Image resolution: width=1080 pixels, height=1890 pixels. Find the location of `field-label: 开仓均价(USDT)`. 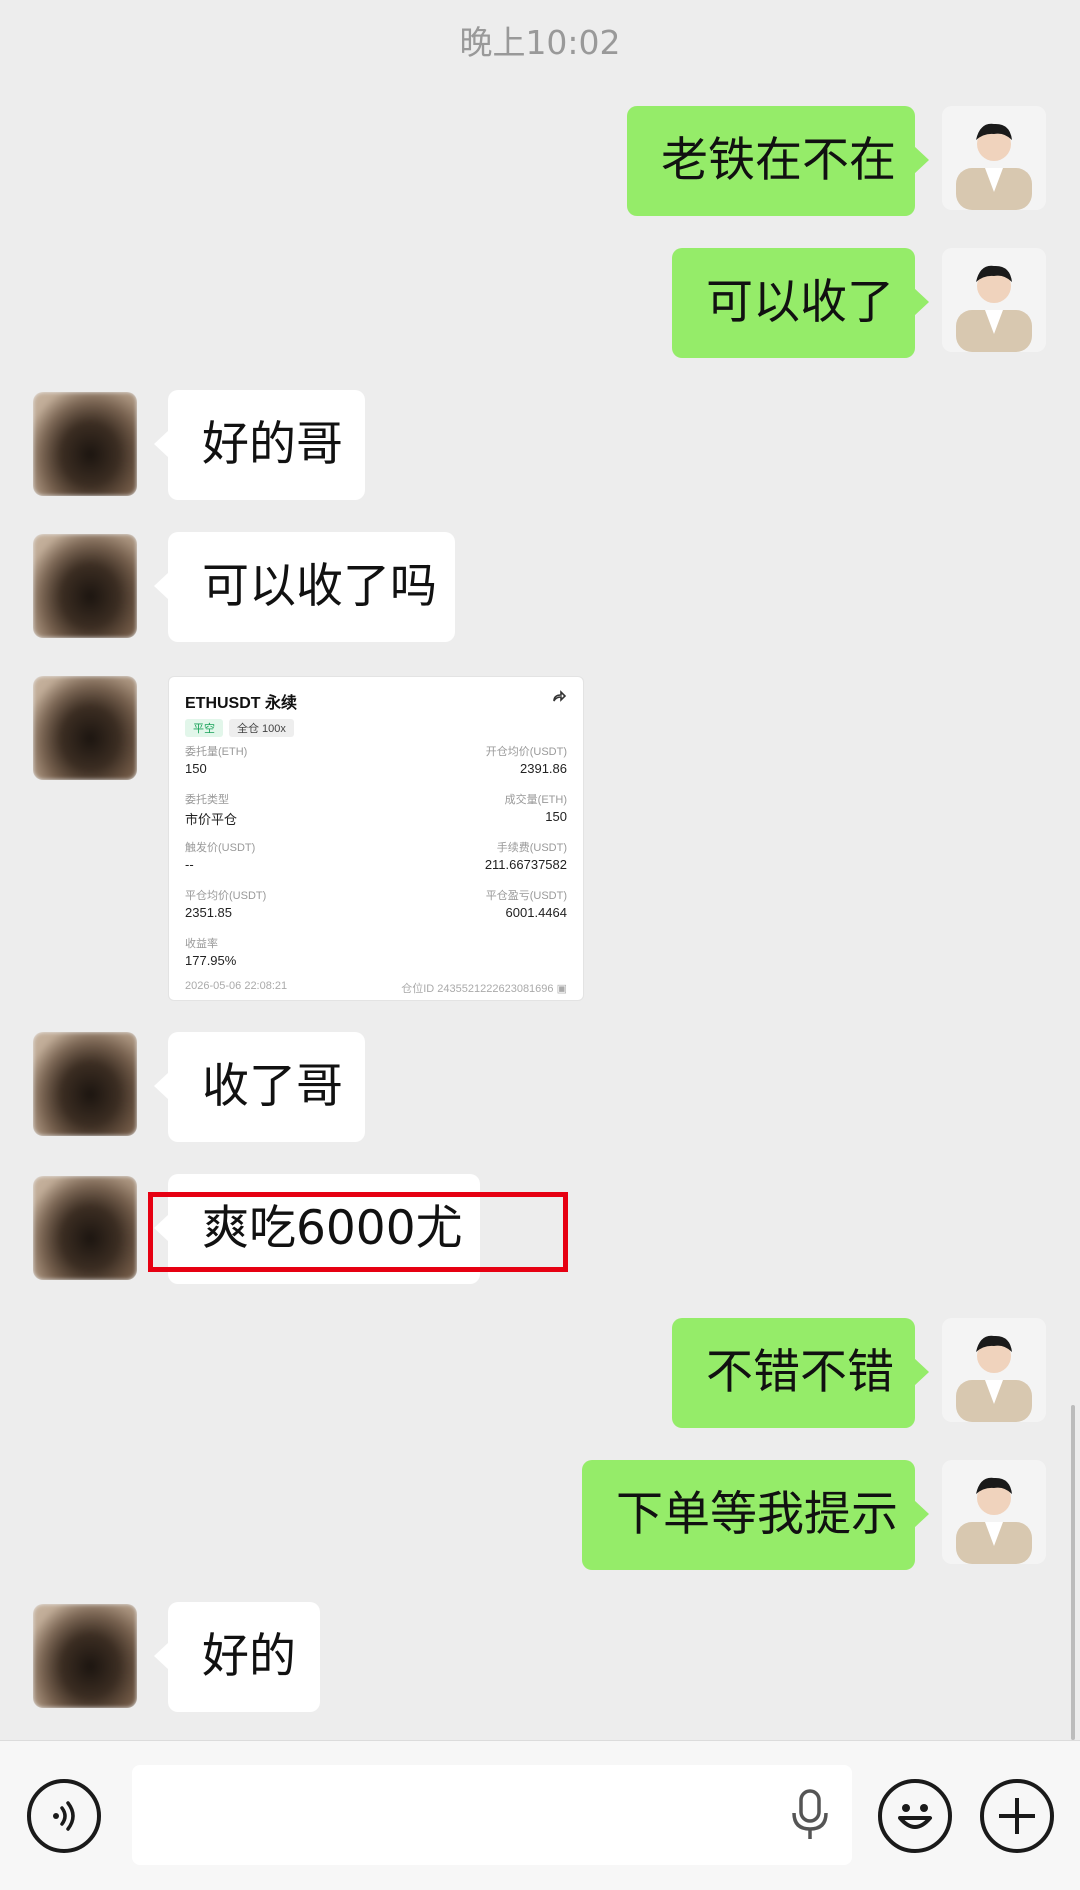

field-label: 开仓均价(USDT) is located at coordinates (526, 752).